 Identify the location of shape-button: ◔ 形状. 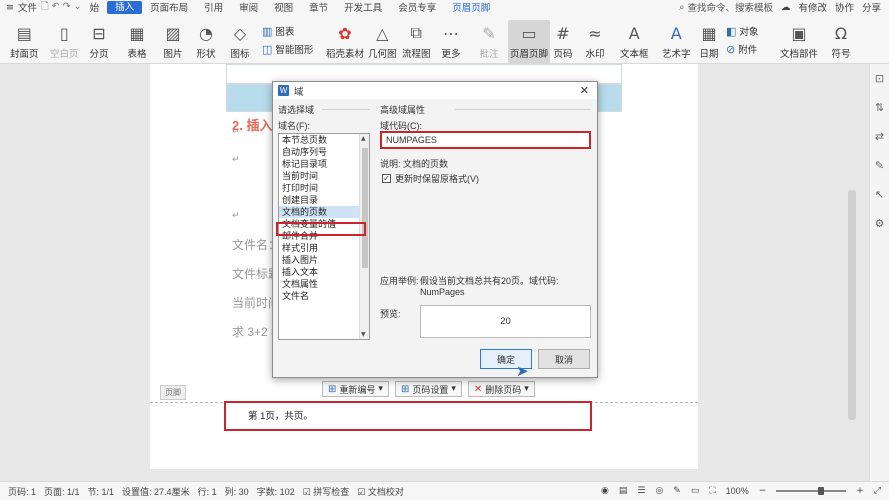
(206, 42).